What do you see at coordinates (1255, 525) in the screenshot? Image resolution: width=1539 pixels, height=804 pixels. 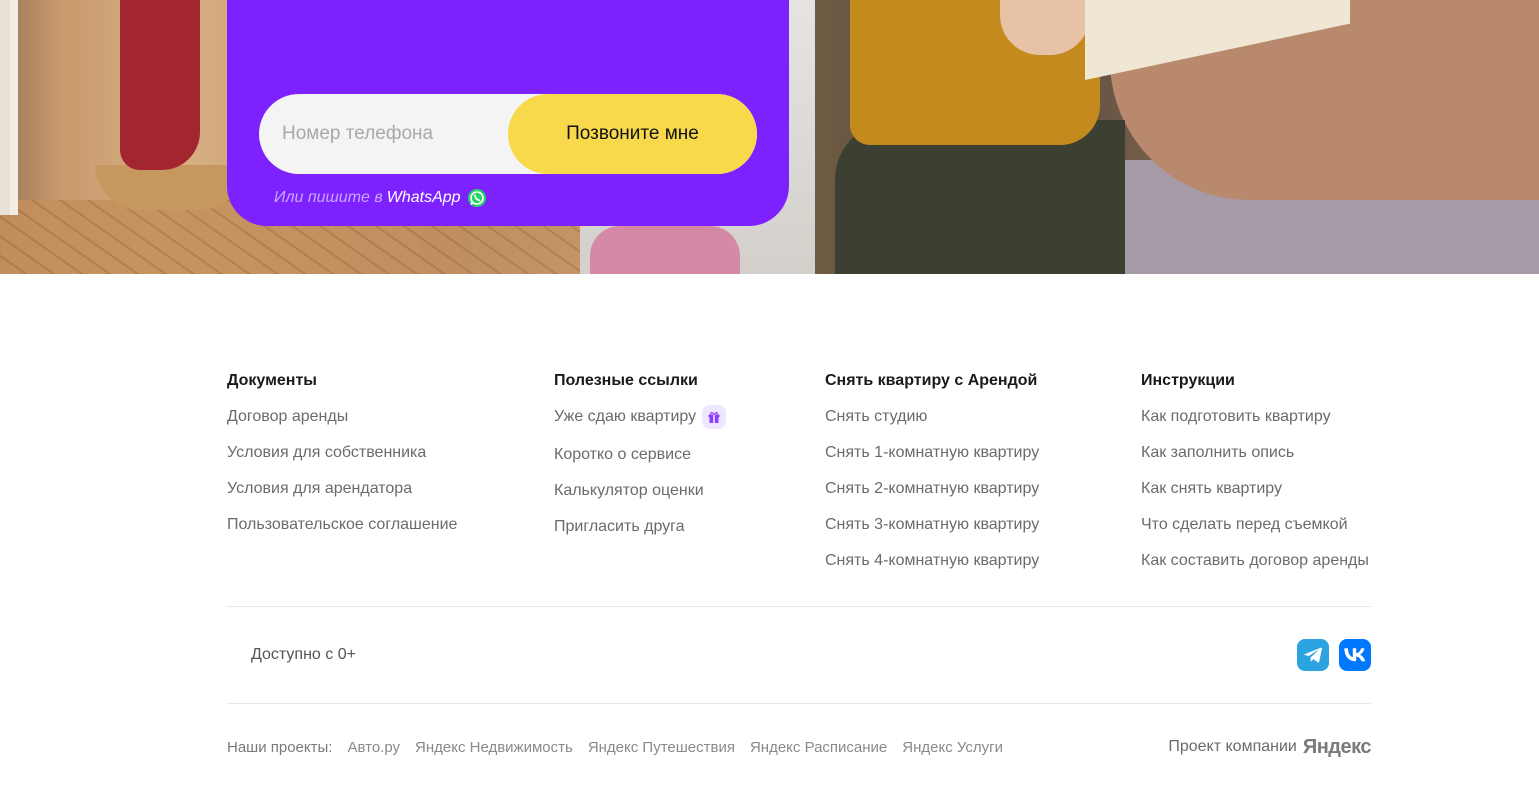 I see `footer-link: Что сделать перед съемкой` at bounding box center [1255, 525].